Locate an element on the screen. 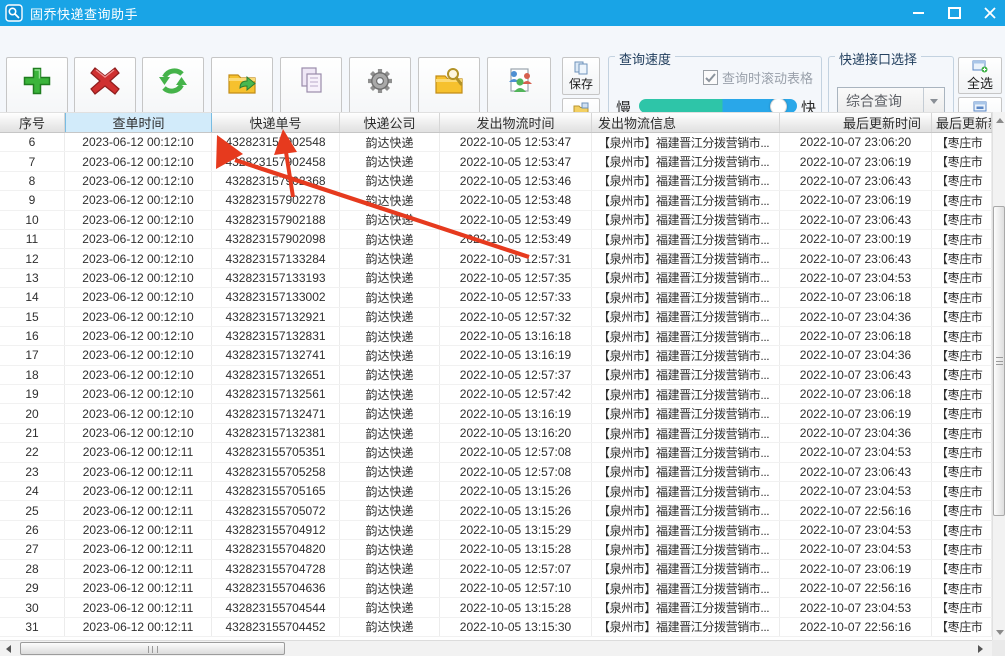 Image resolution: width=1005 pixels, height=656 pixels. select-all-button: 全选 is located at coordinates (980, 75).